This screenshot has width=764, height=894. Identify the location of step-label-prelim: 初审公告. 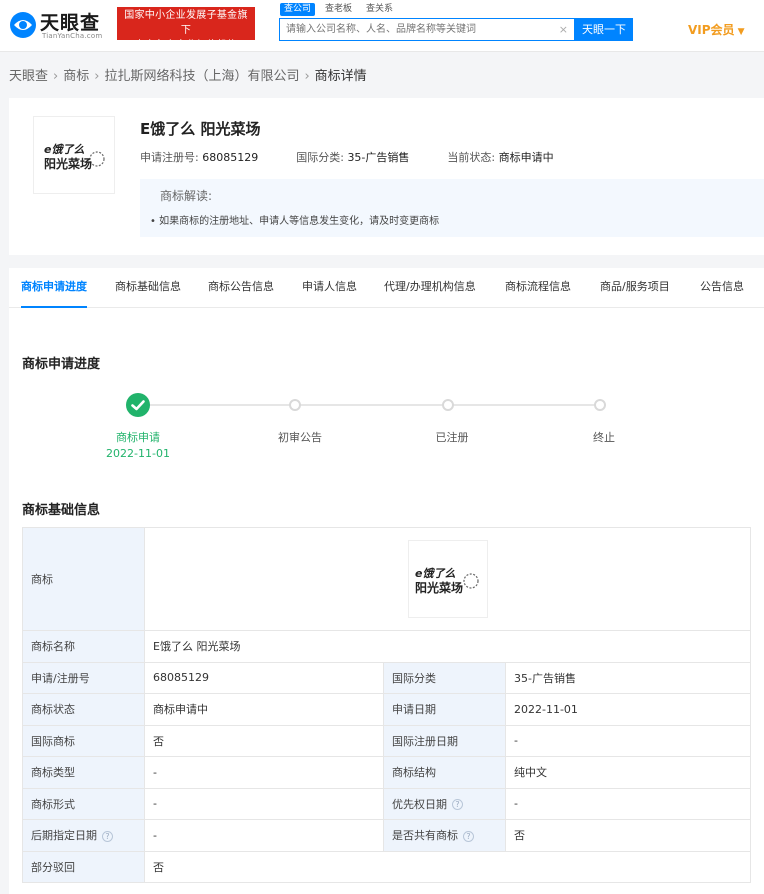
(300, 437).